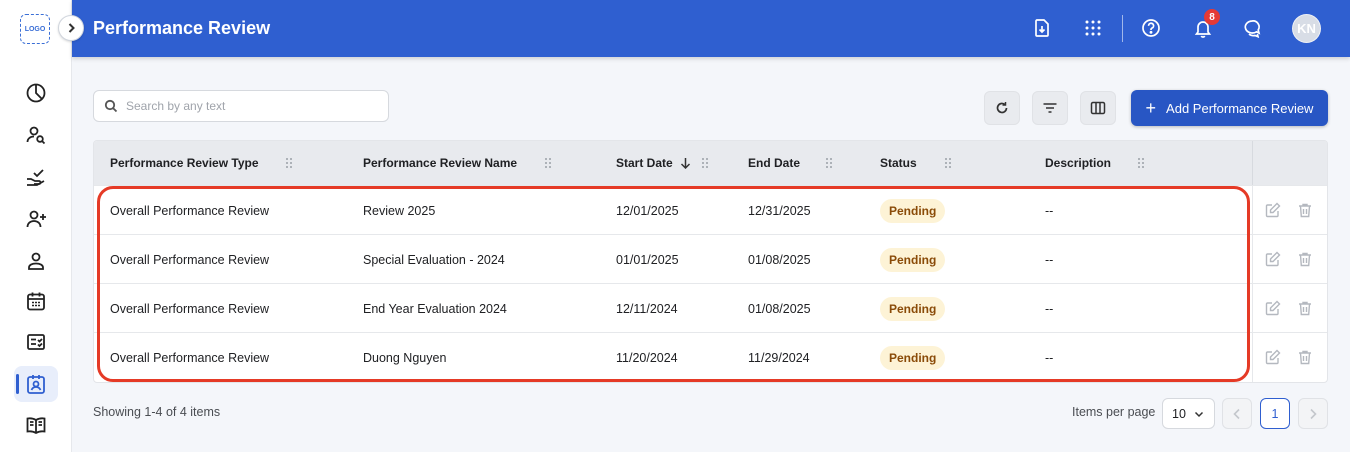 This screenshot has width=1350, height=452. I want to click on apps-button, so click(1093, 28).